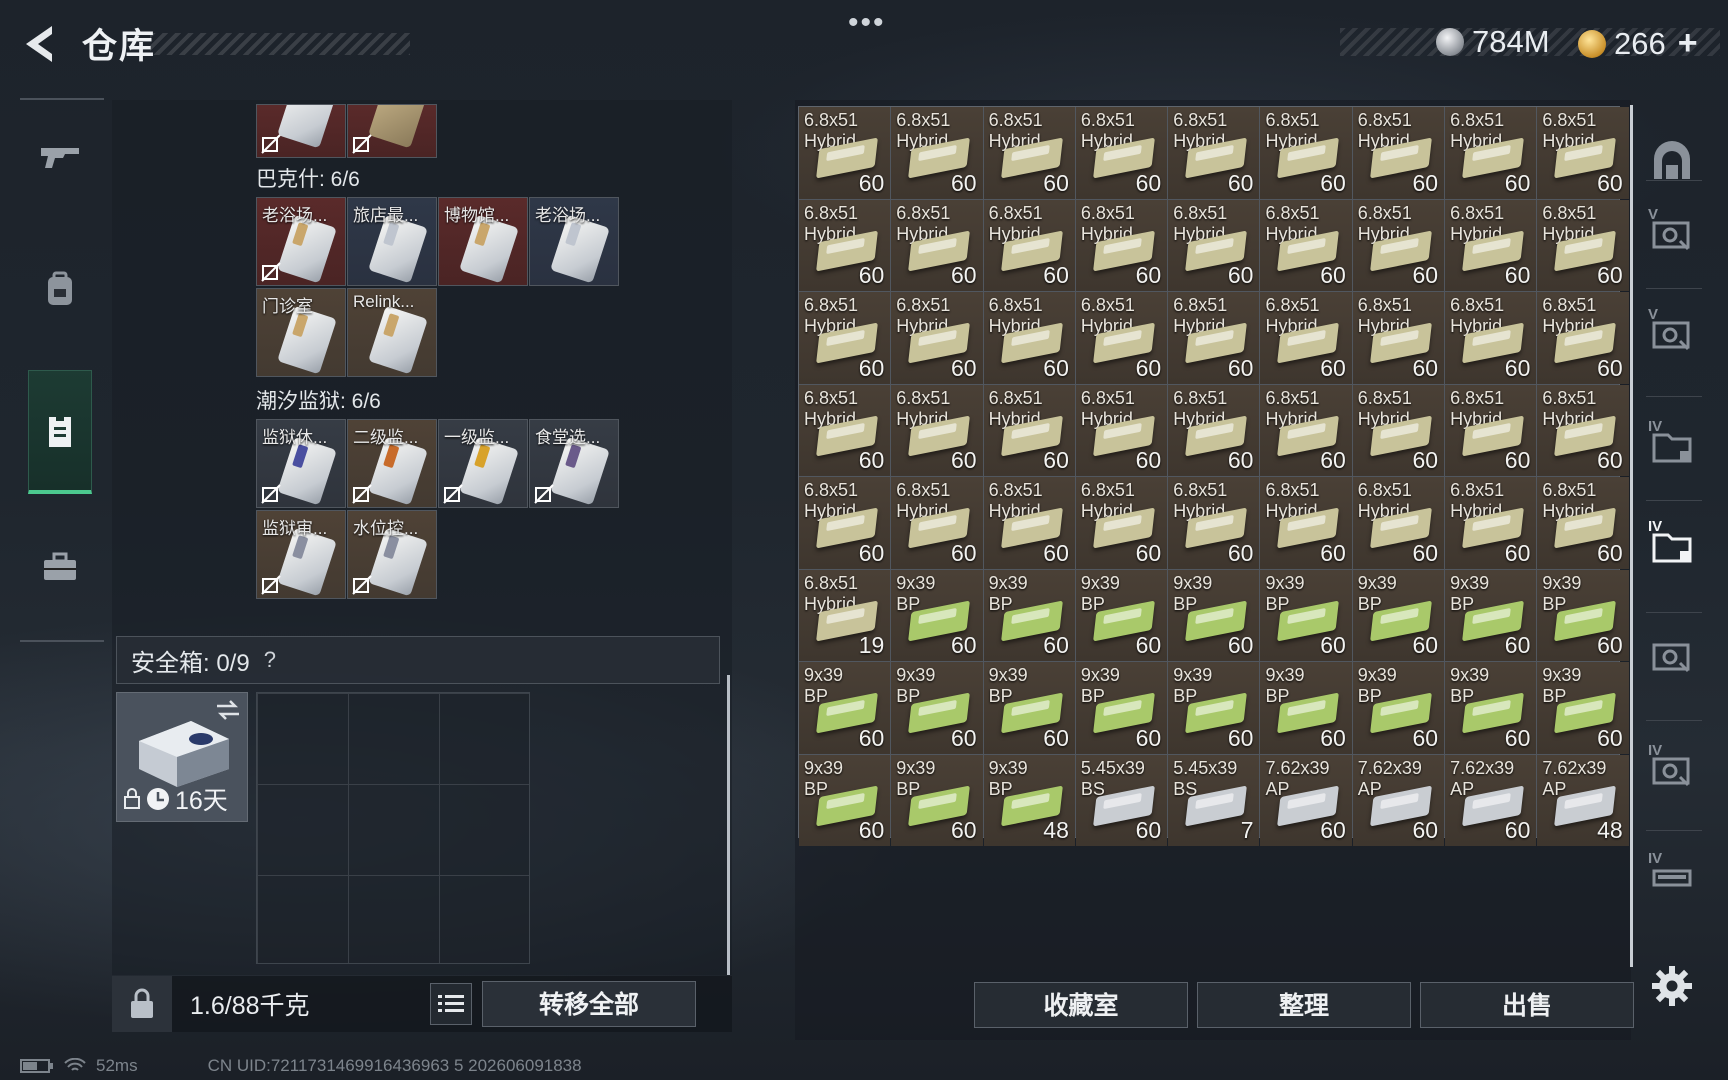 The height and width of the screenshot is (1080, 1728). I want to click on container-tab-4: IV, so click(1672, 444).